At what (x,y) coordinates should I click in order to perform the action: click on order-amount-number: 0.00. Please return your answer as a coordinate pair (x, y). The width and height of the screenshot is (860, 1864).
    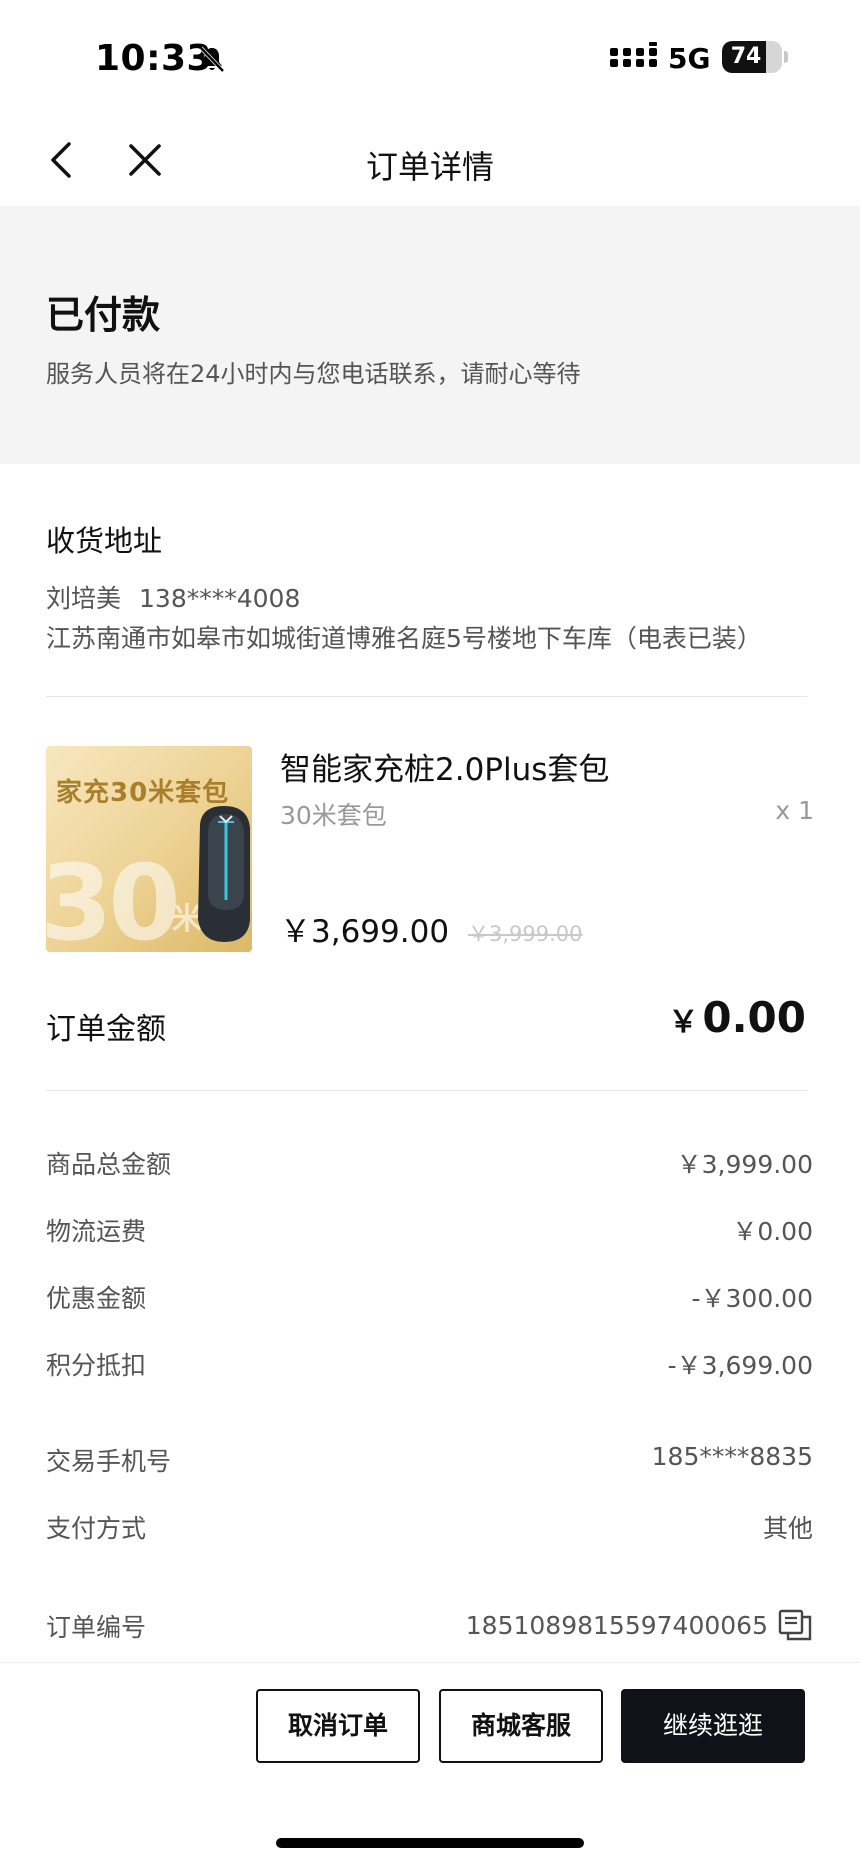
    Looking at the image, I should click on (754, 1017).